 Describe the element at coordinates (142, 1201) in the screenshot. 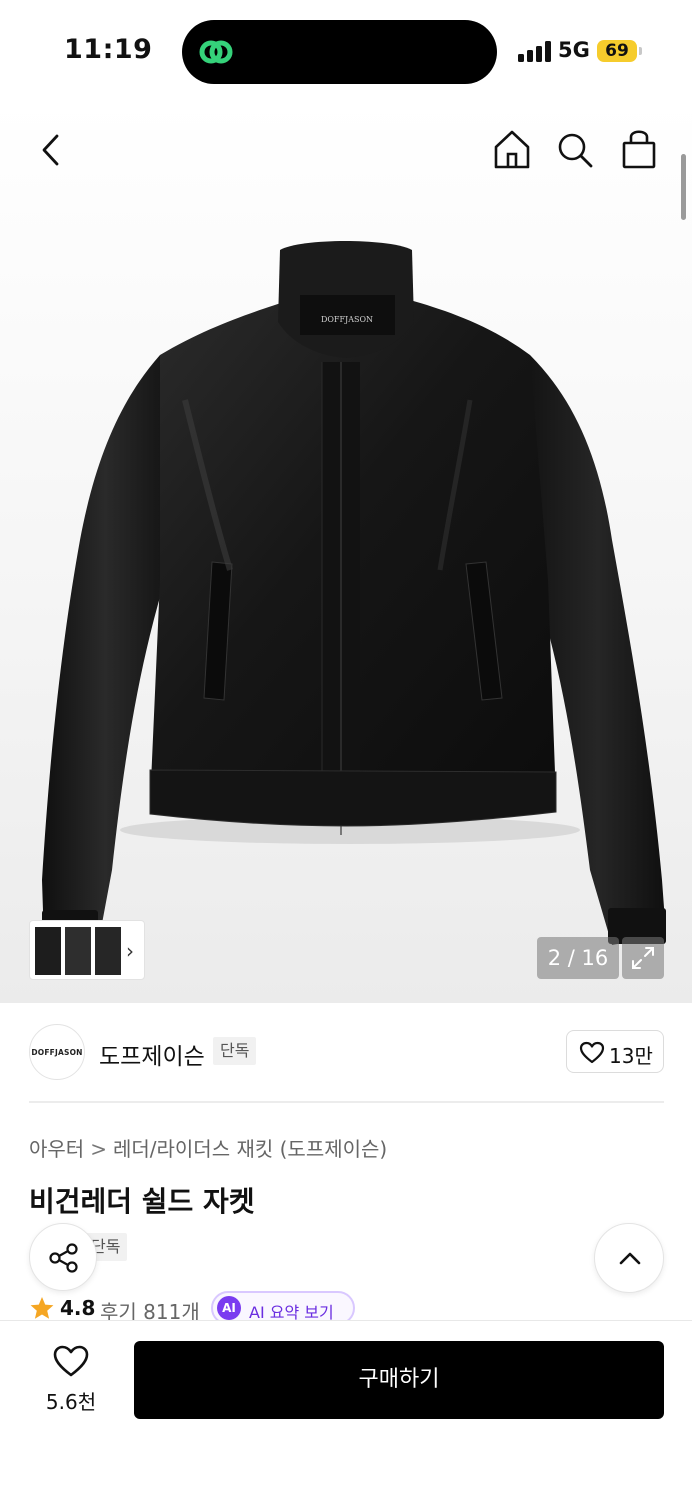

I see `product-title: 비건레더 쉴드 자켓` at that location.